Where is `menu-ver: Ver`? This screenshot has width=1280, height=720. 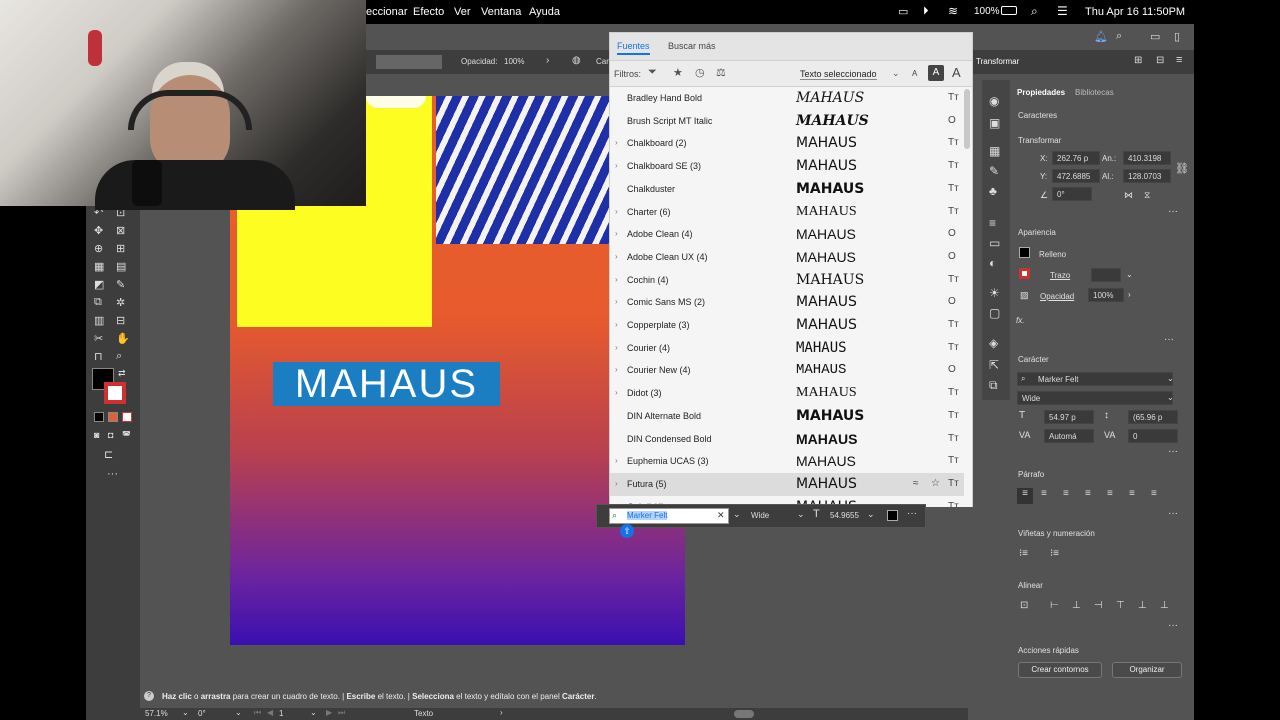
menu-ver: Ver is located at coordinates (462, 12).